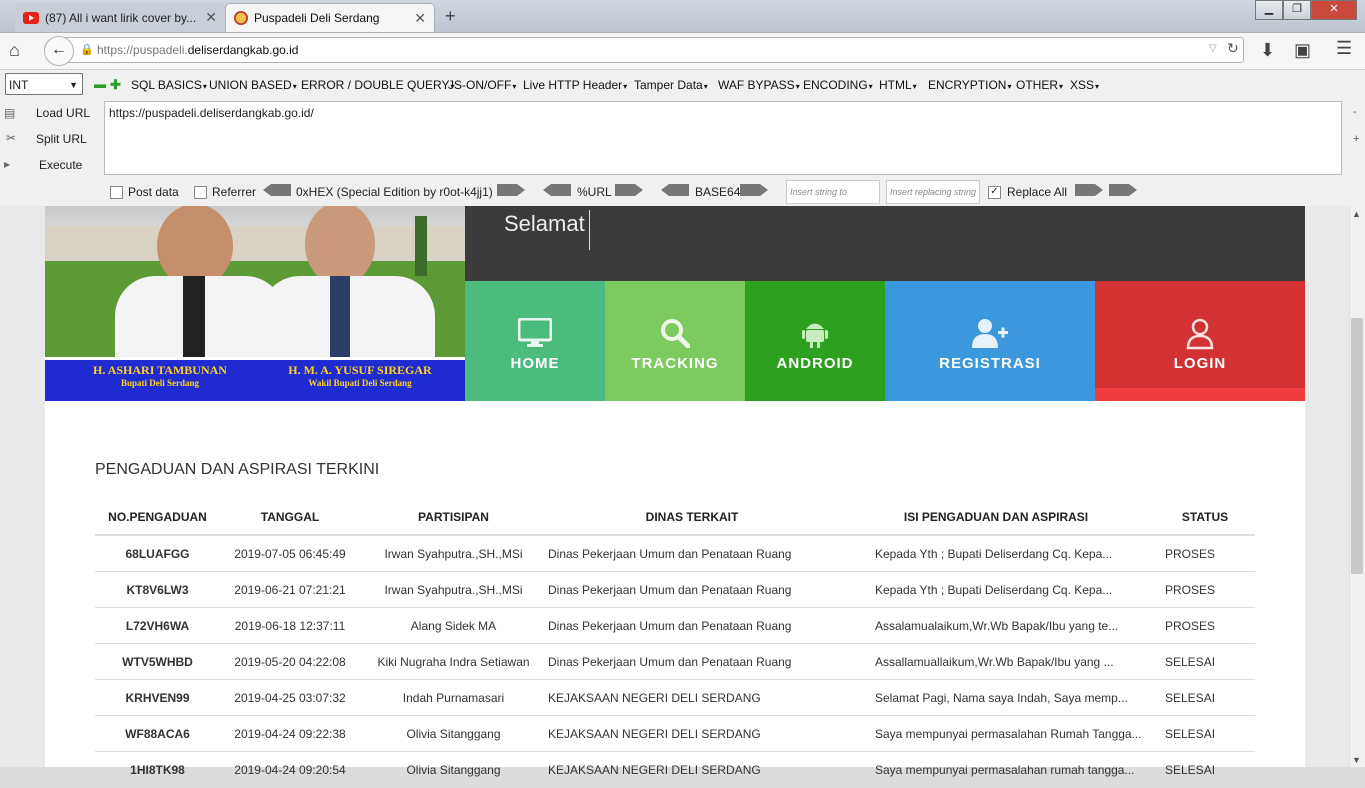  Describe the element at coordinates (159, 383) in the screenshot. I see `official-1-title: Bupati Deli Serdang` at that location.